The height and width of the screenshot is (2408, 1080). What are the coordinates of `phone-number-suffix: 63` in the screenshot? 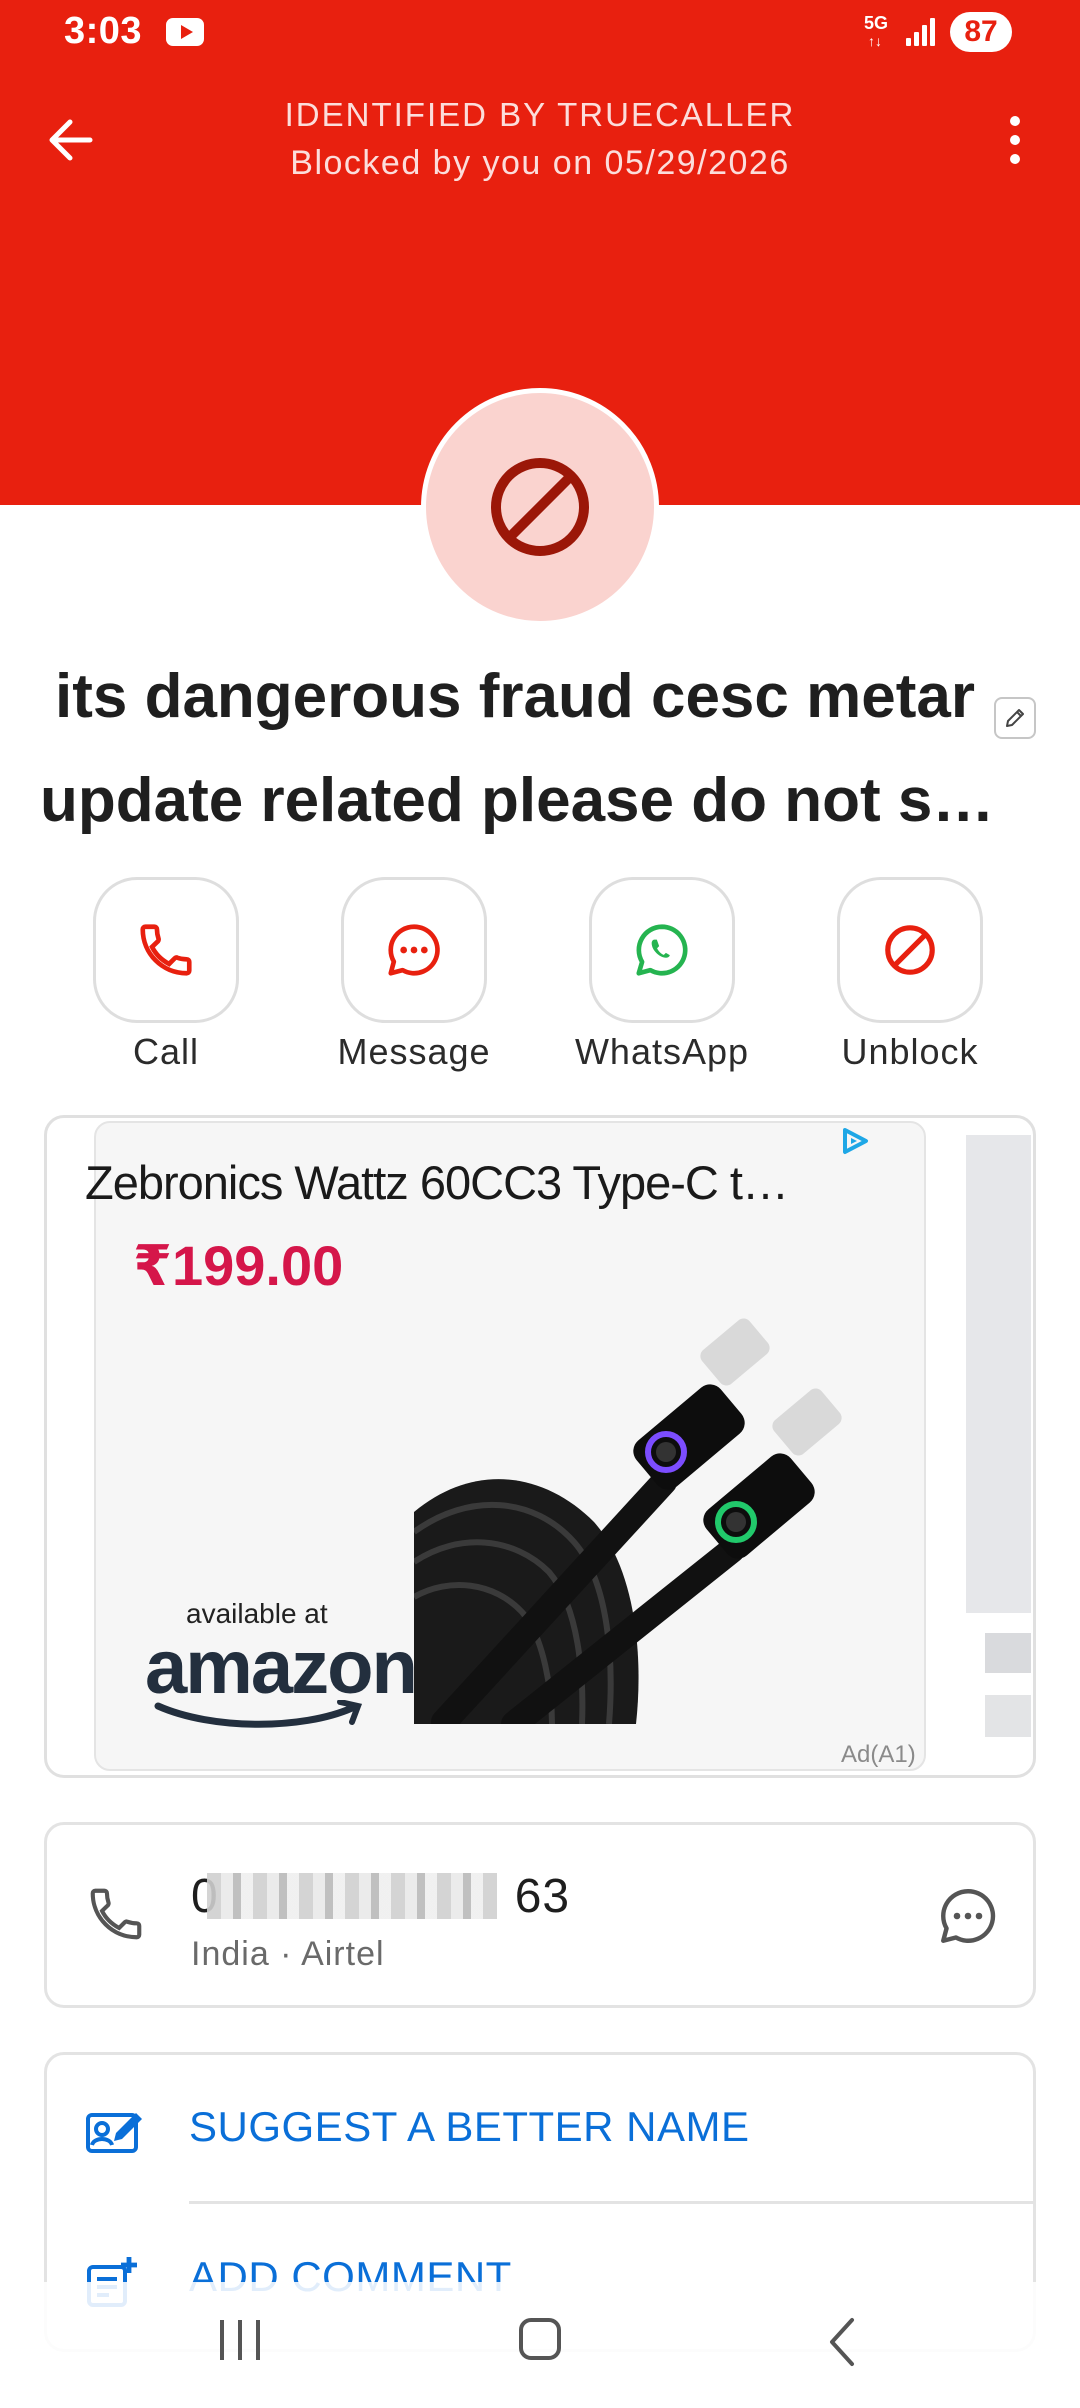 It's located at (542, 1896).